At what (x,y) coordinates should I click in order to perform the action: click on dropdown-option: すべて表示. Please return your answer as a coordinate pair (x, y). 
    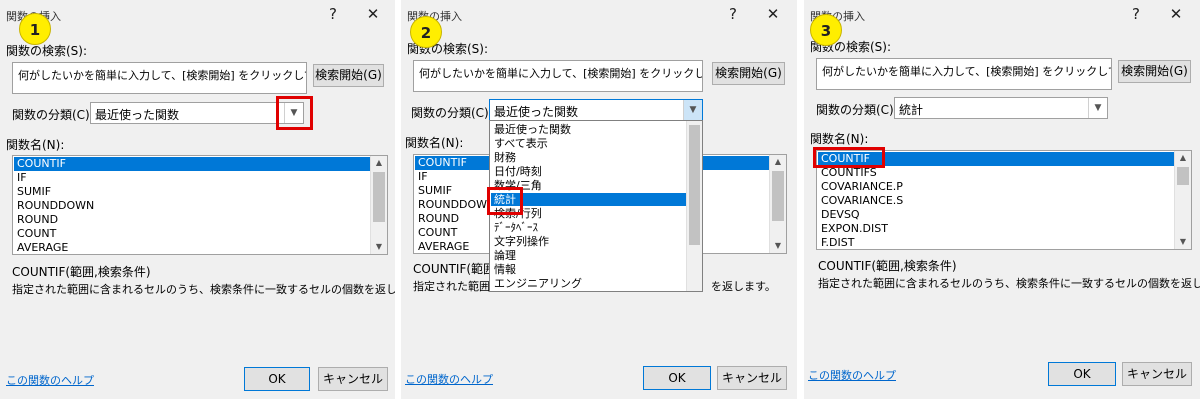
    Looking at the image, I should click on (519, 143).